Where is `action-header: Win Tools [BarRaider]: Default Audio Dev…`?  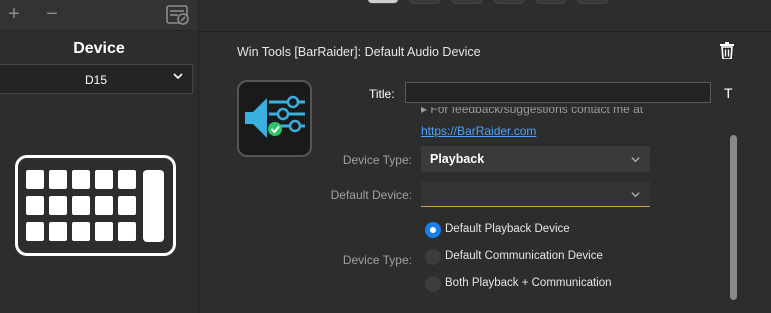 action-header: Win Tools [BarRaider]: Default Audio Dev… is located at coordinates (485, 50).